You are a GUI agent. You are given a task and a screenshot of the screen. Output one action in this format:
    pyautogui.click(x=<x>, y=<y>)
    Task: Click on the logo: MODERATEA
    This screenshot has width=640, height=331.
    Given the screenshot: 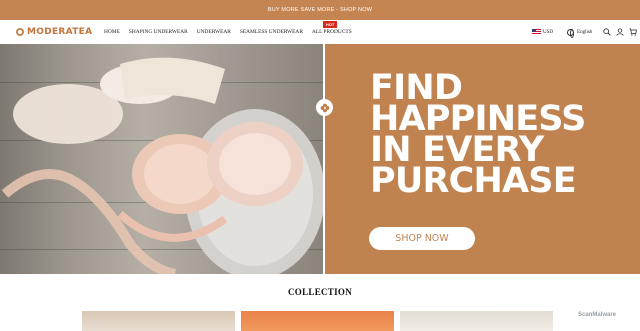 What is the action you would take?
    pyautogui.click(x=54, y=32)
    